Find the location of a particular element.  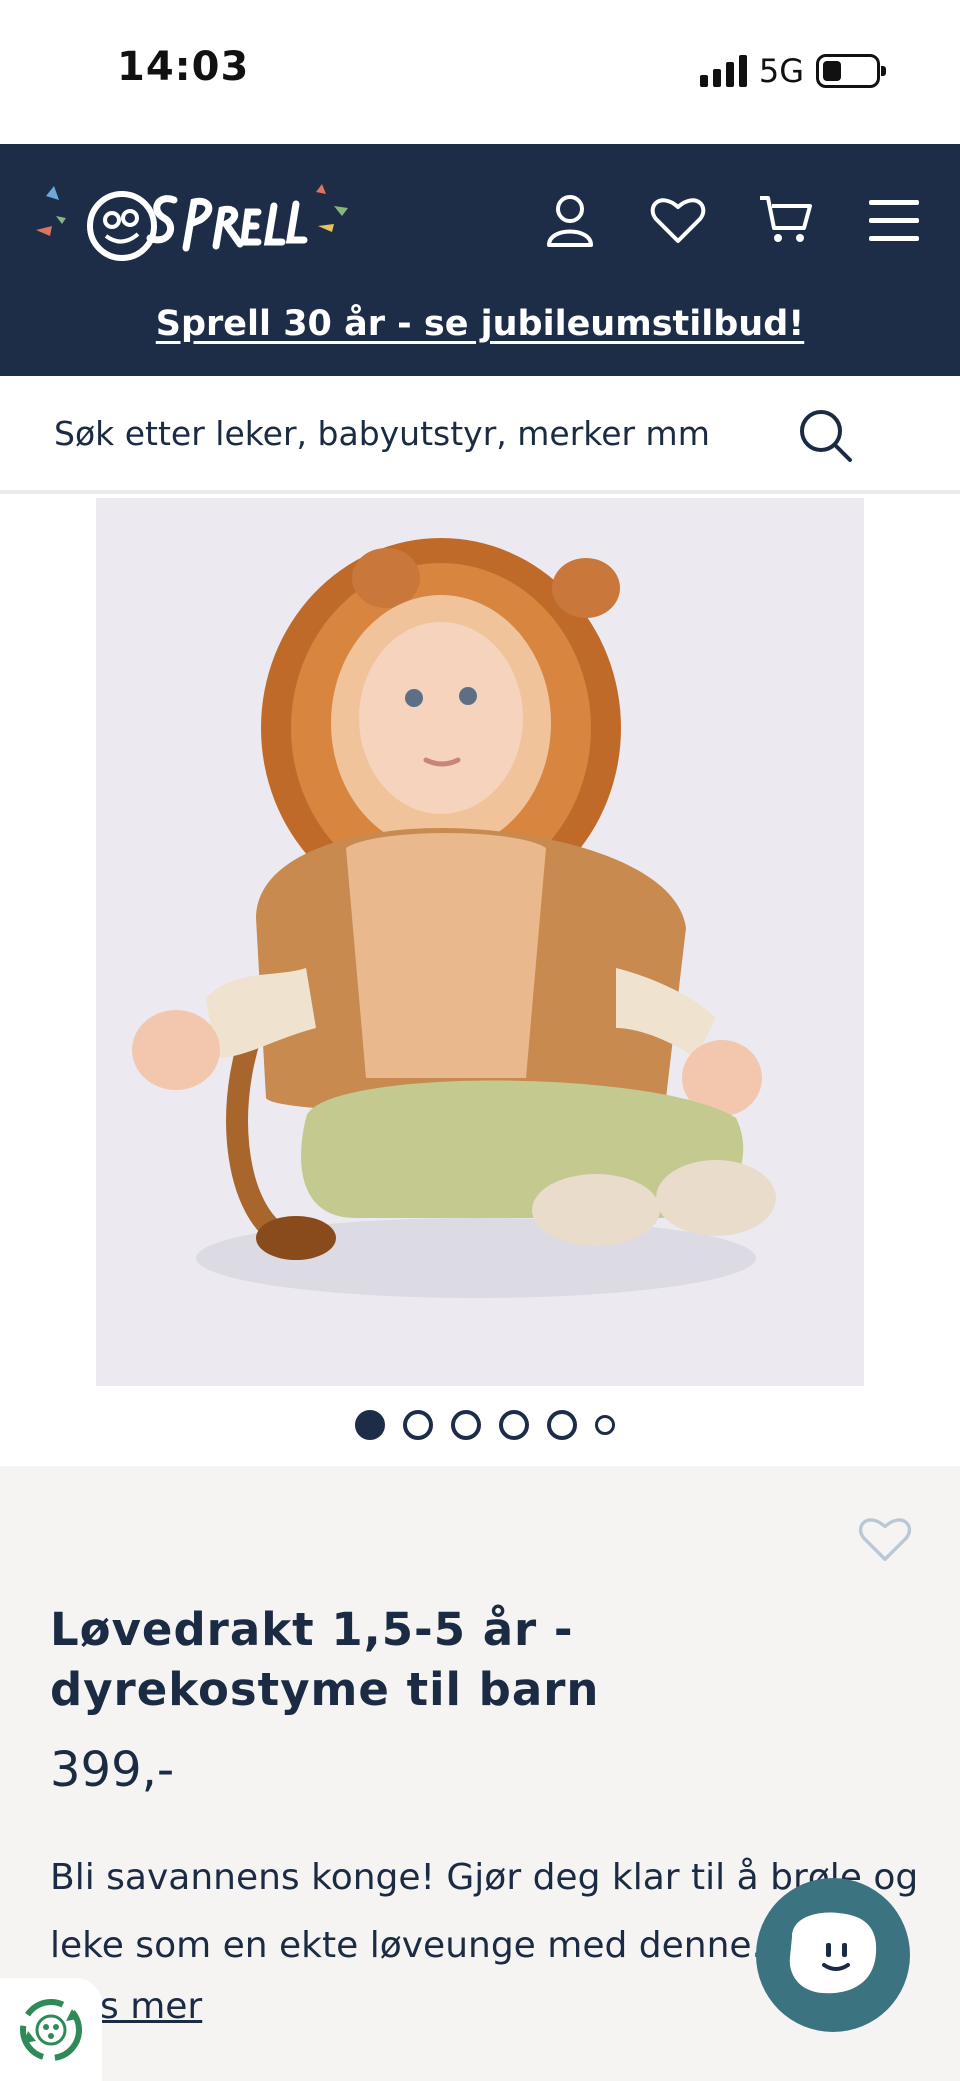

battery-icon is located at coordinates (851, 71).